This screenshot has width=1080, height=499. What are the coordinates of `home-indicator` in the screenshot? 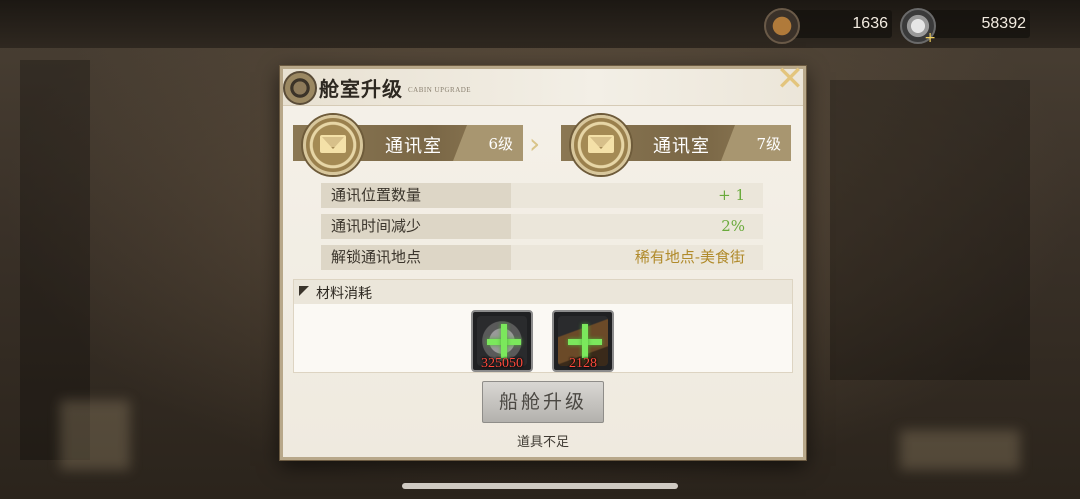 It's located at (540, 486).